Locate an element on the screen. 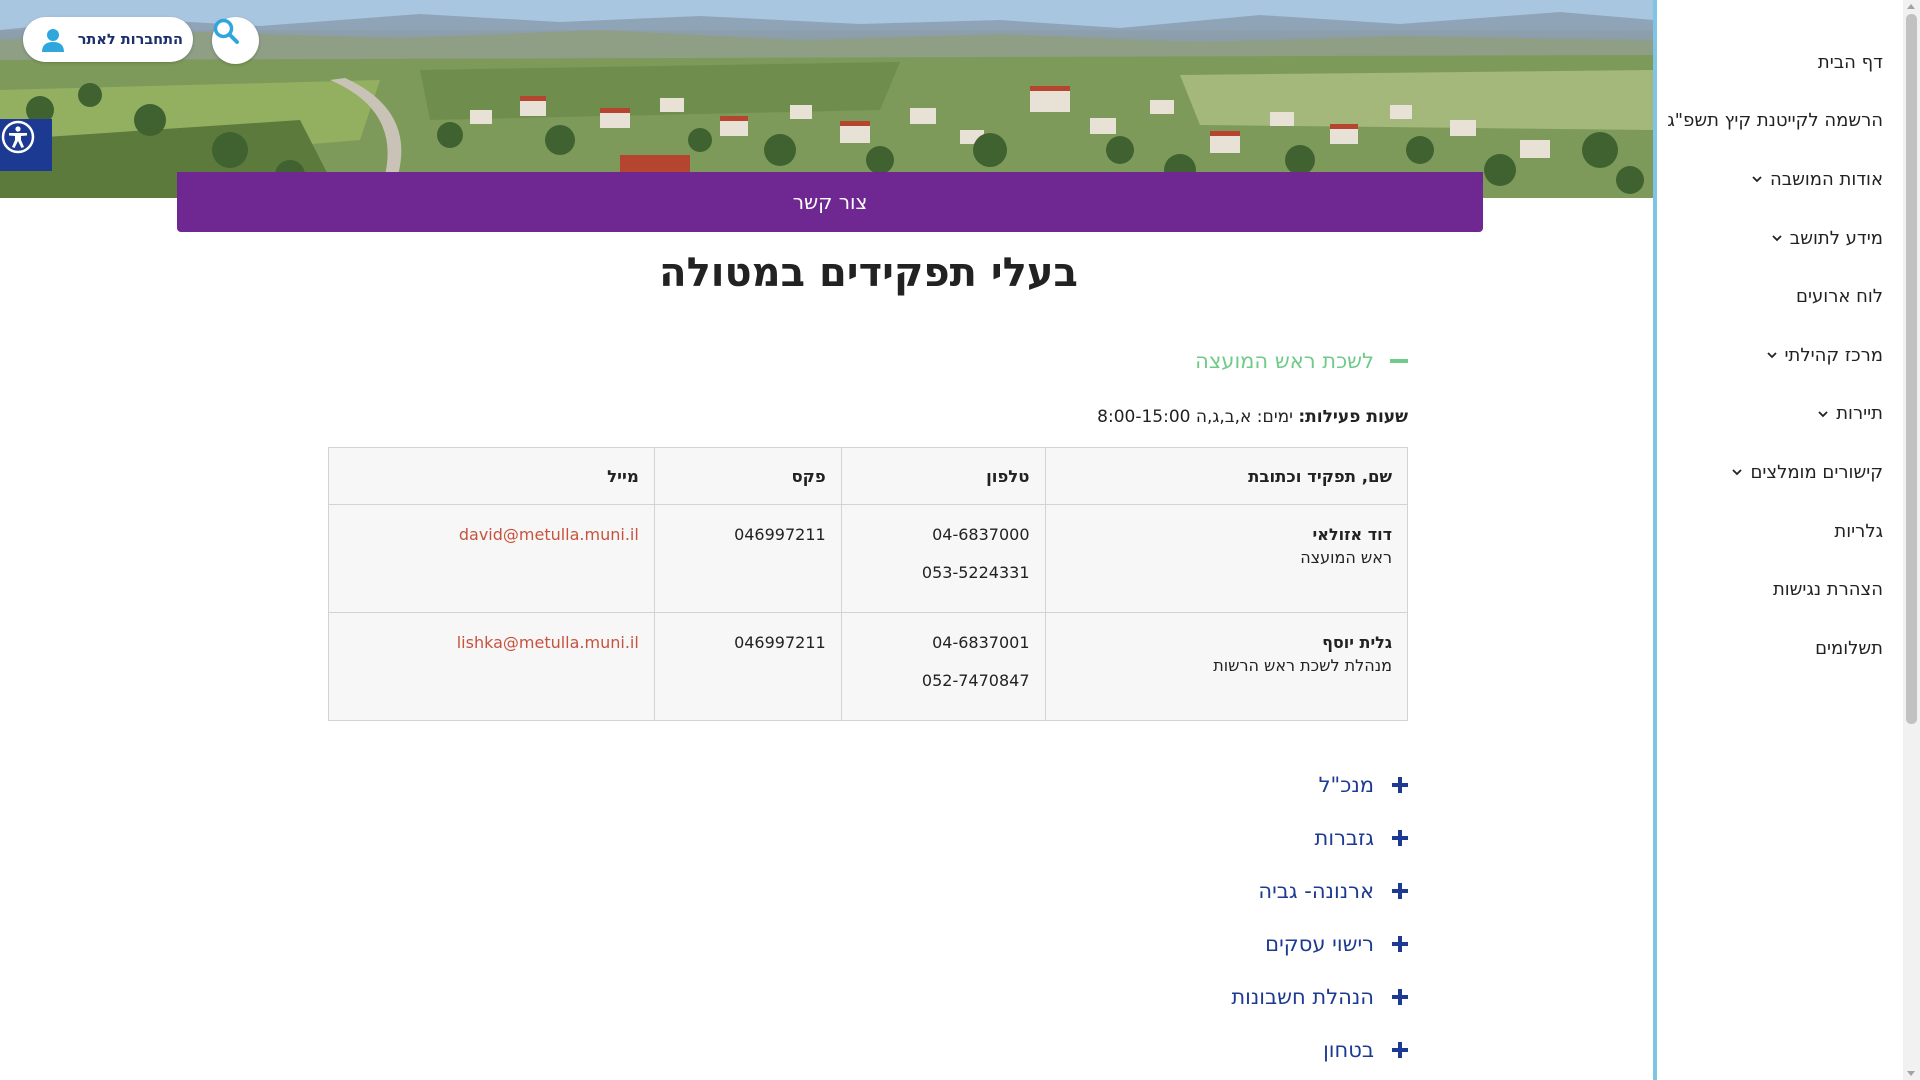 Image resolution: width=1920 pixels, height=1080 pixels. name-cell: דוד אזולאי ראש המועצה is located at coordinates (1226, 558).